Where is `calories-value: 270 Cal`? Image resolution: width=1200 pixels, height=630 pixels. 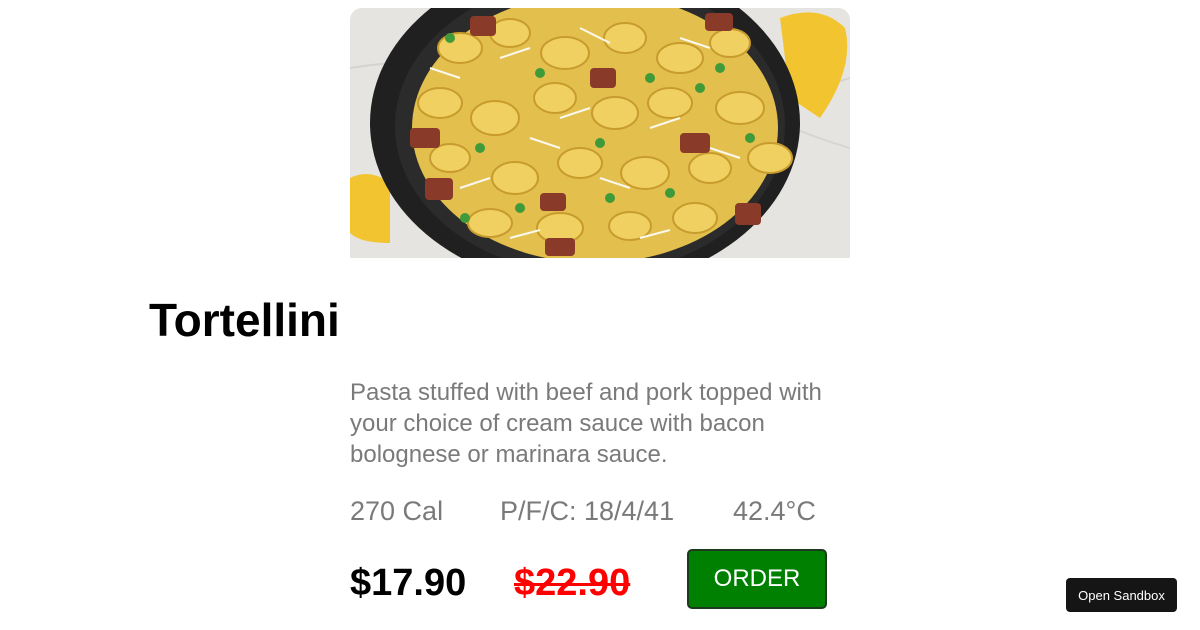
calories-value: 270 Cal is located at coordinates (397, 511).